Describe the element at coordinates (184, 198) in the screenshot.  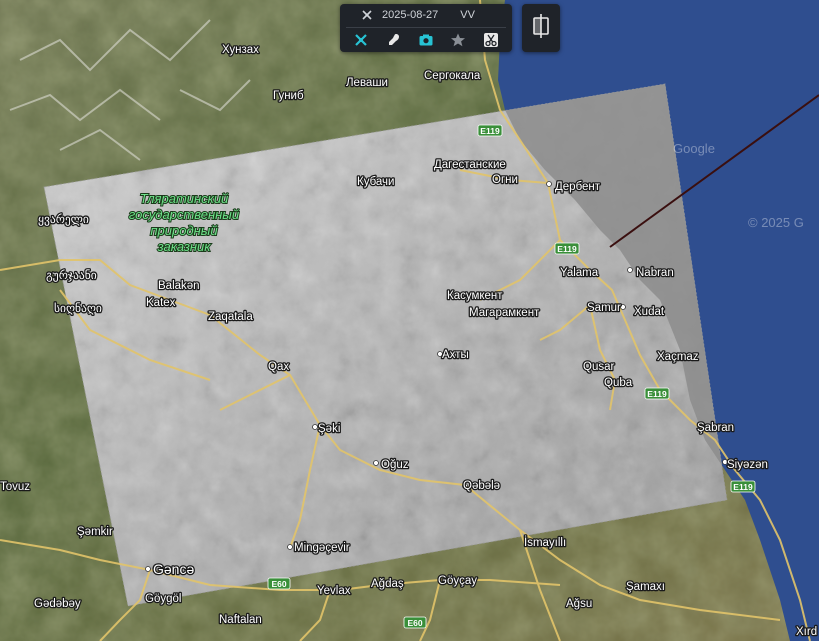
I see `svg-text: Тляратинский` at that location.